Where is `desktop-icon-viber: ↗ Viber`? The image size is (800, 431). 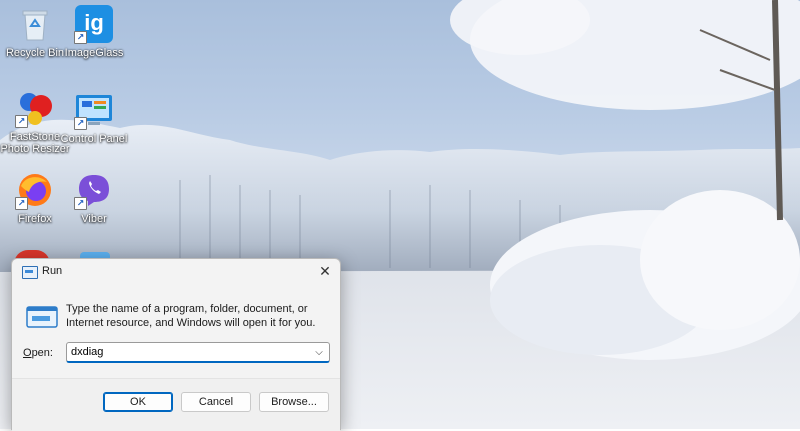 desktop-icon-viber: ↗ Viber is located at coordinates (94, 197).